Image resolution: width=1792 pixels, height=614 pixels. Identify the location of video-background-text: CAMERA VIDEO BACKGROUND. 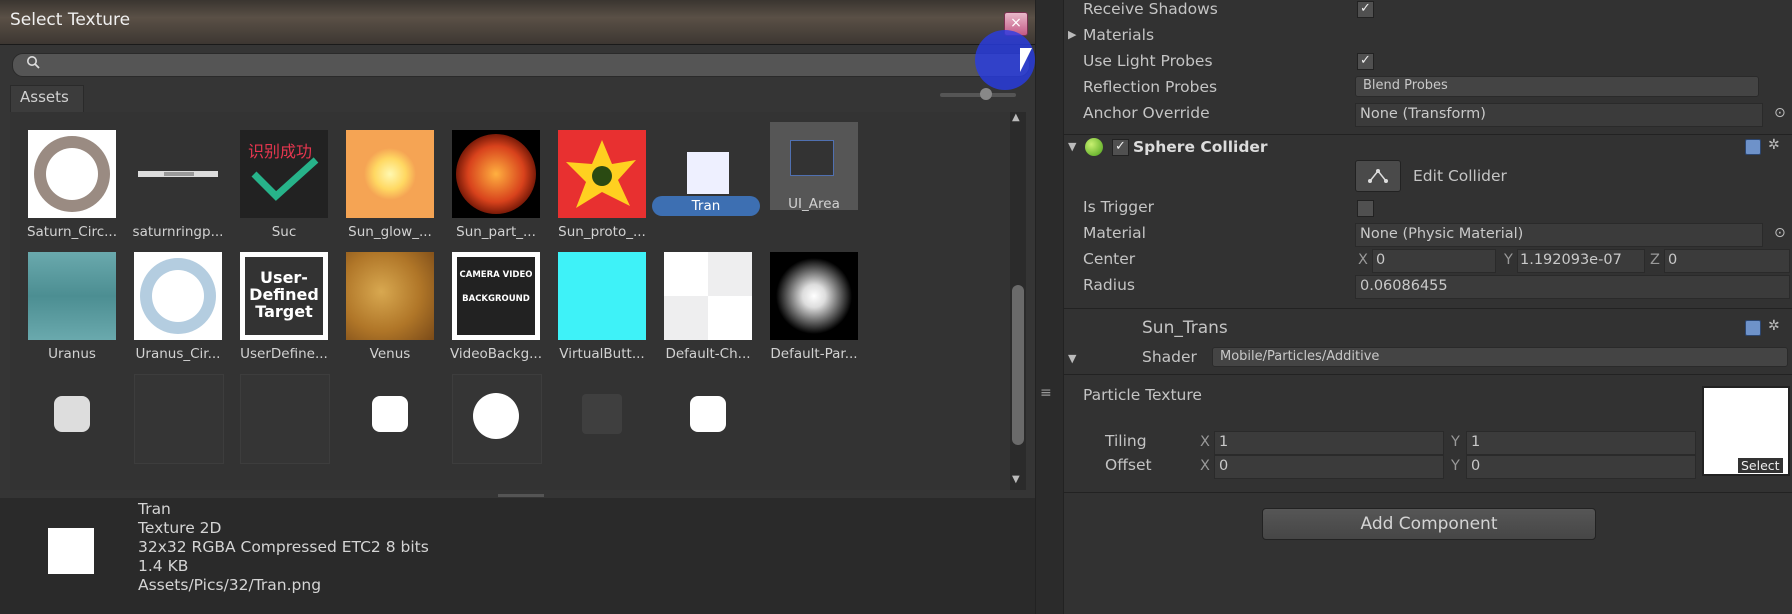
(496, 296).